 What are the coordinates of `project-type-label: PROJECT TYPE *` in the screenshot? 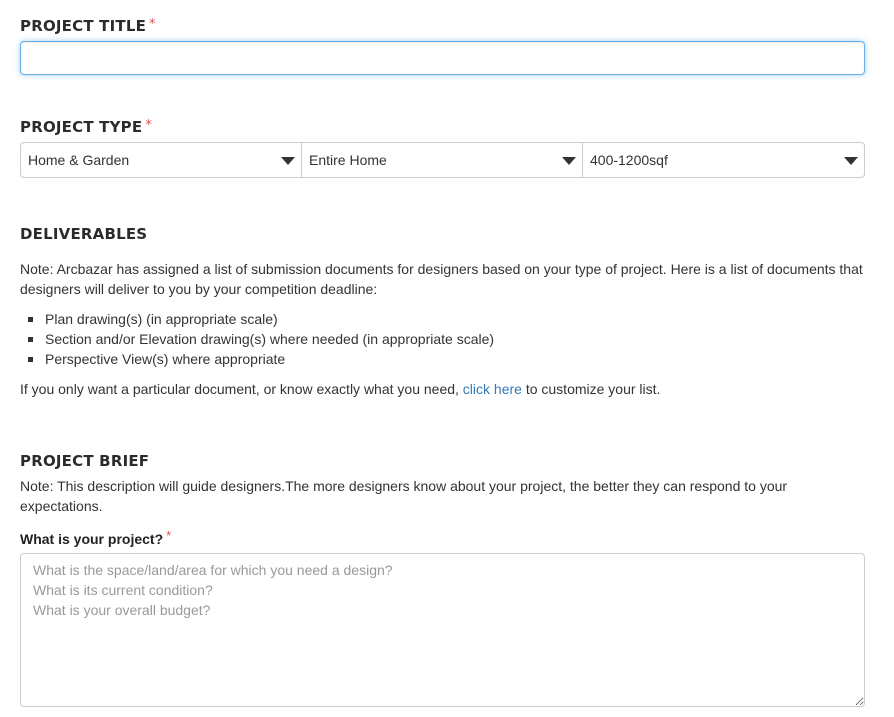 It's located at (442, 126).